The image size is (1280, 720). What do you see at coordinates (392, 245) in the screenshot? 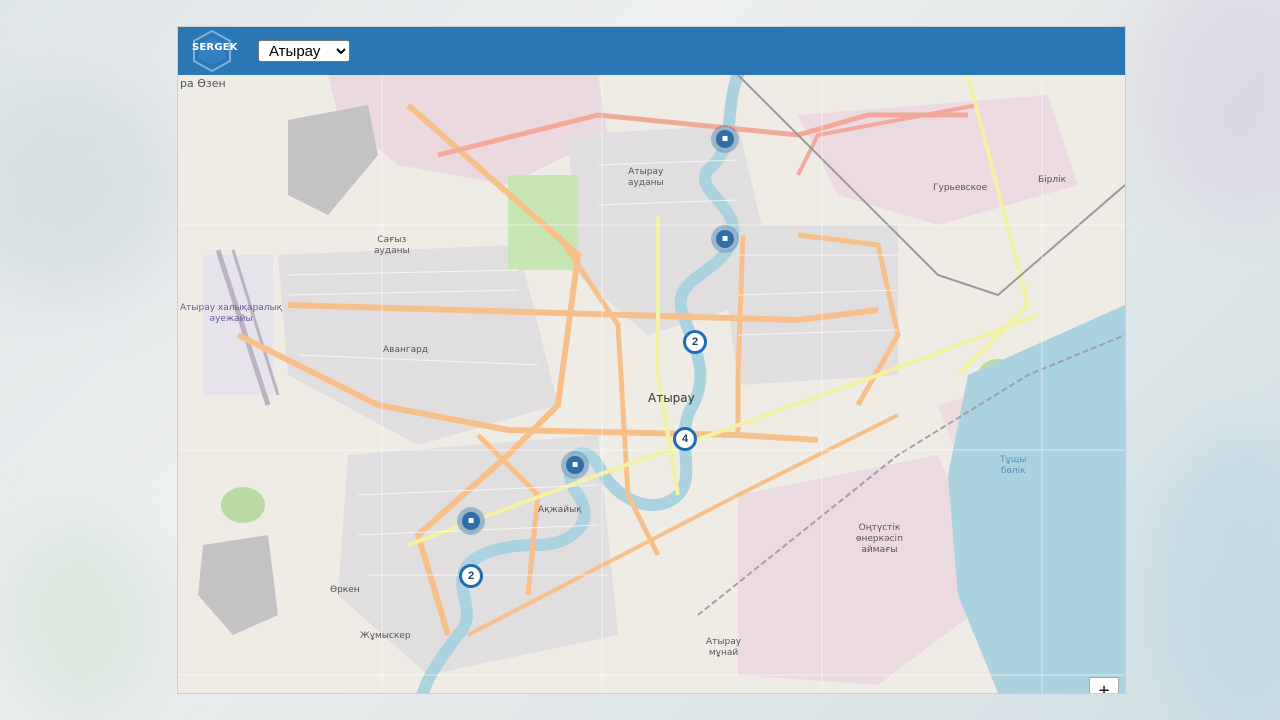
I see `map-label-district: Сағыз ауданы` at bounding box center [392, 245].